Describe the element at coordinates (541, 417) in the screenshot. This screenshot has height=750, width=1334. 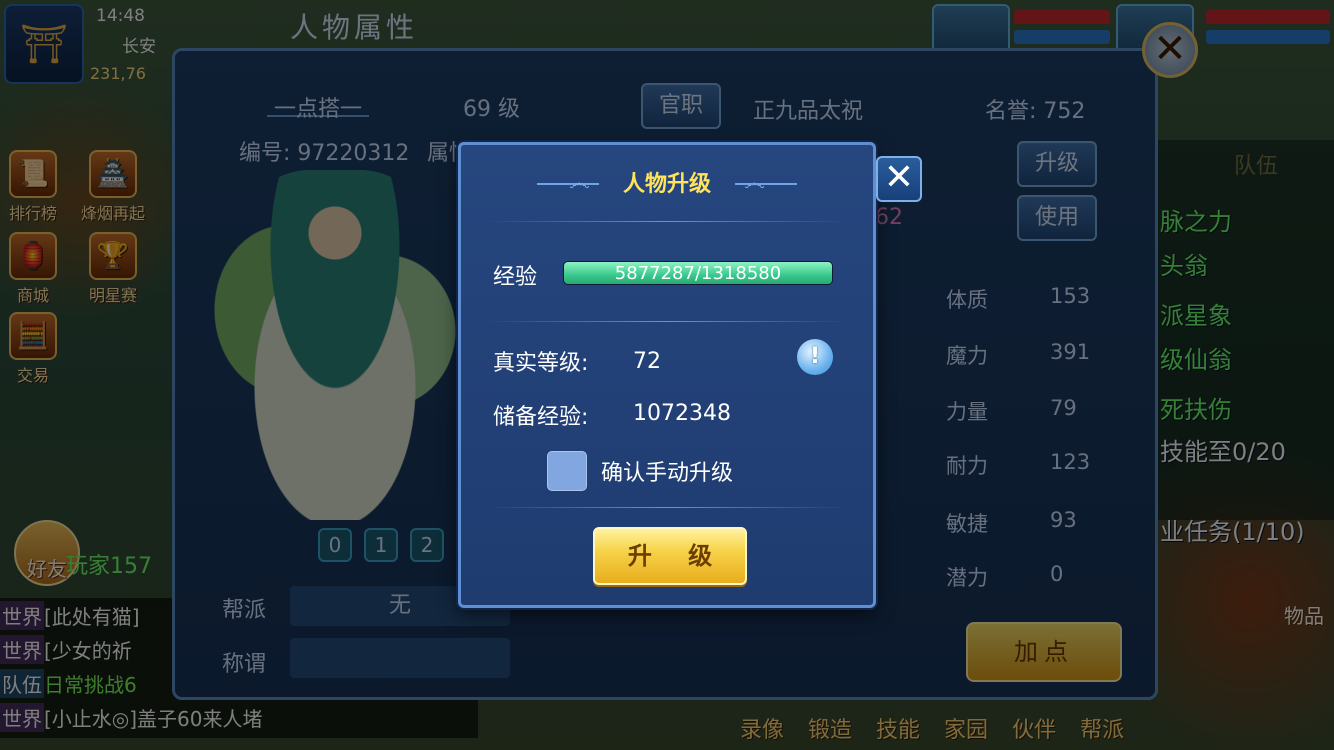
I see `reserve-exp-label: 储备经验:` at that location.